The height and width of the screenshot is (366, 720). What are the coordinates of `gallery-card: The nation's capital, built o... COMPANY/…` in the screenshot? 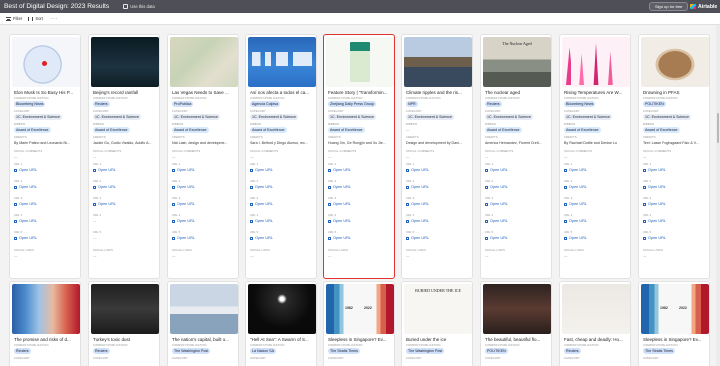 It's located at (203, 323).